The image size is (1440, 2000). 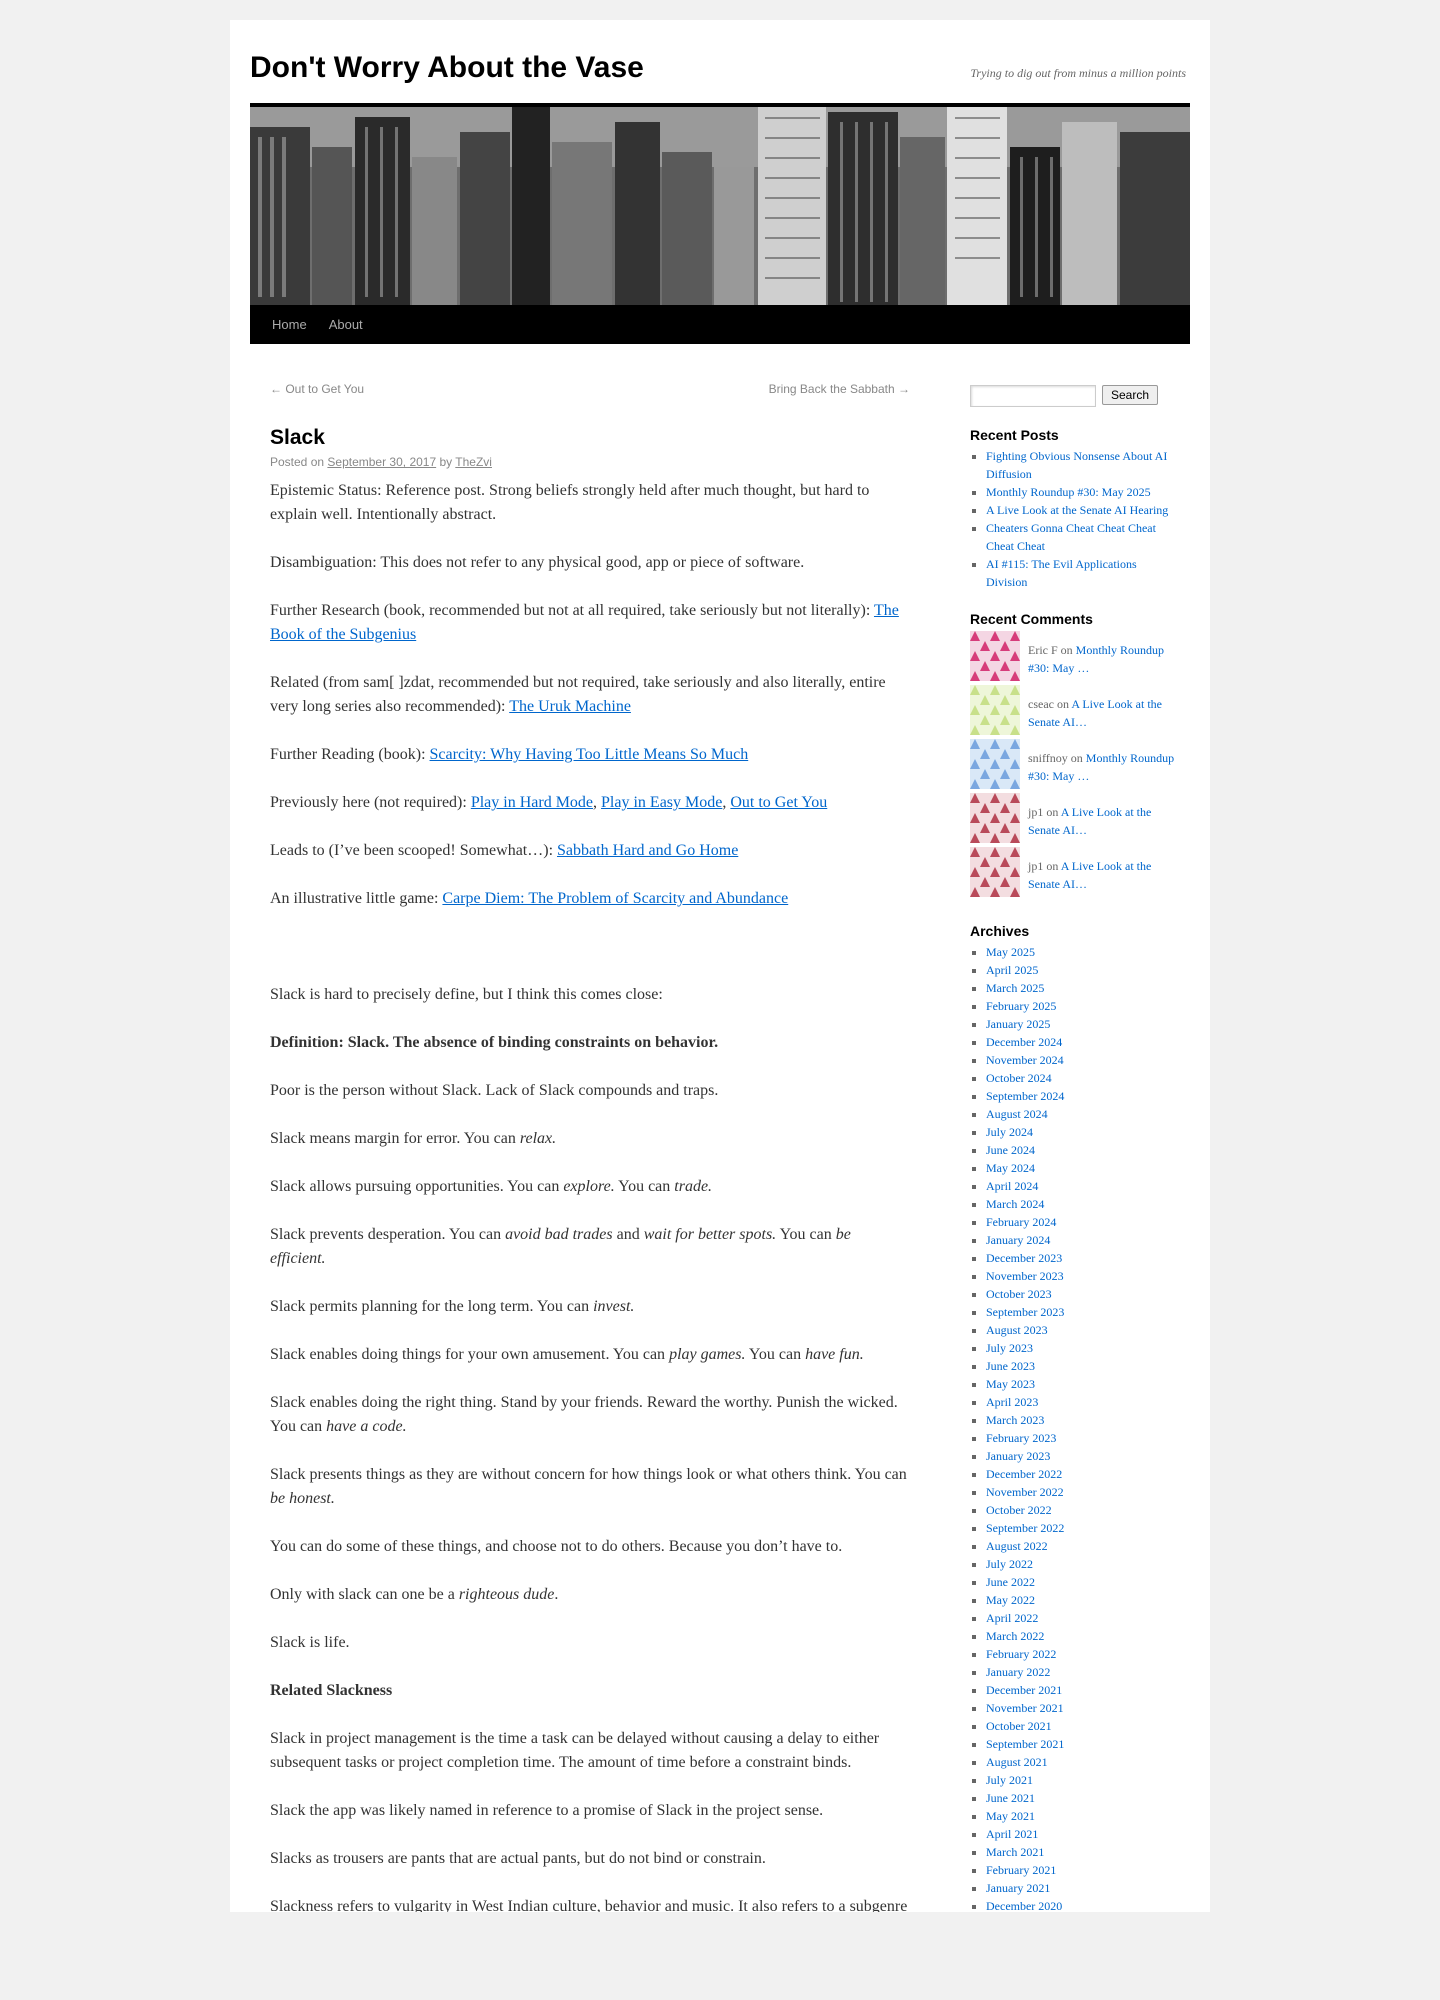 I want to click on archive-link: November 2024, so click(x=1025, y=1060).